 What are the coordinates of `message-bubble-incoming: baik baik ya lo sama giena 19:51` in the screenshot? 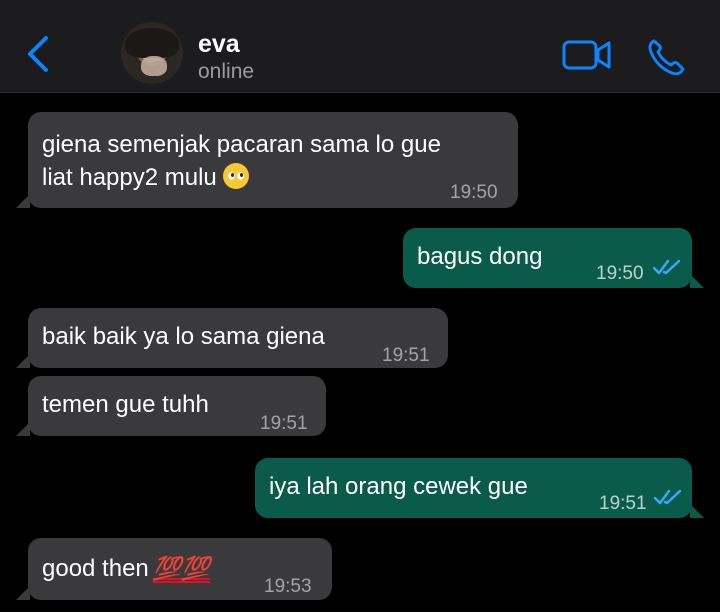 It's located at (232, 338).